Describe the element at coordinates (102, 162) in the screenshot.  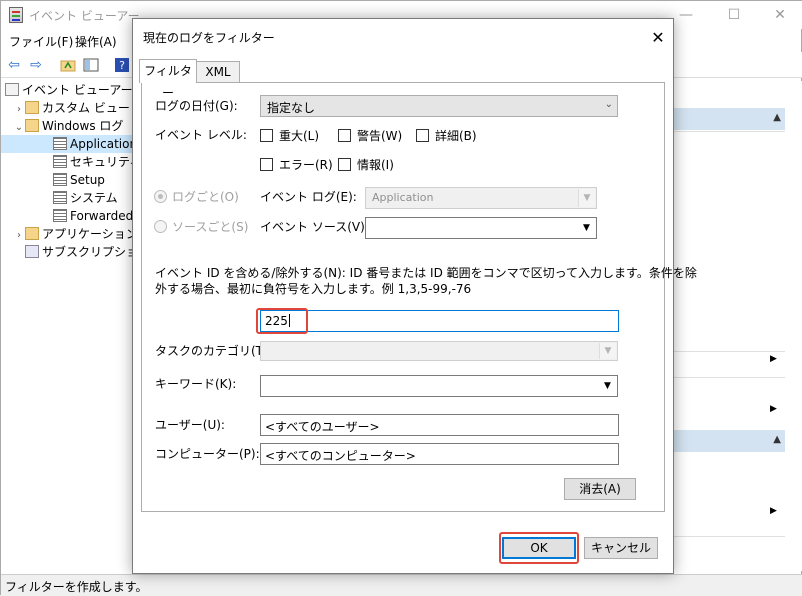
I see `tree-item-label: セキュリティ` at that location.